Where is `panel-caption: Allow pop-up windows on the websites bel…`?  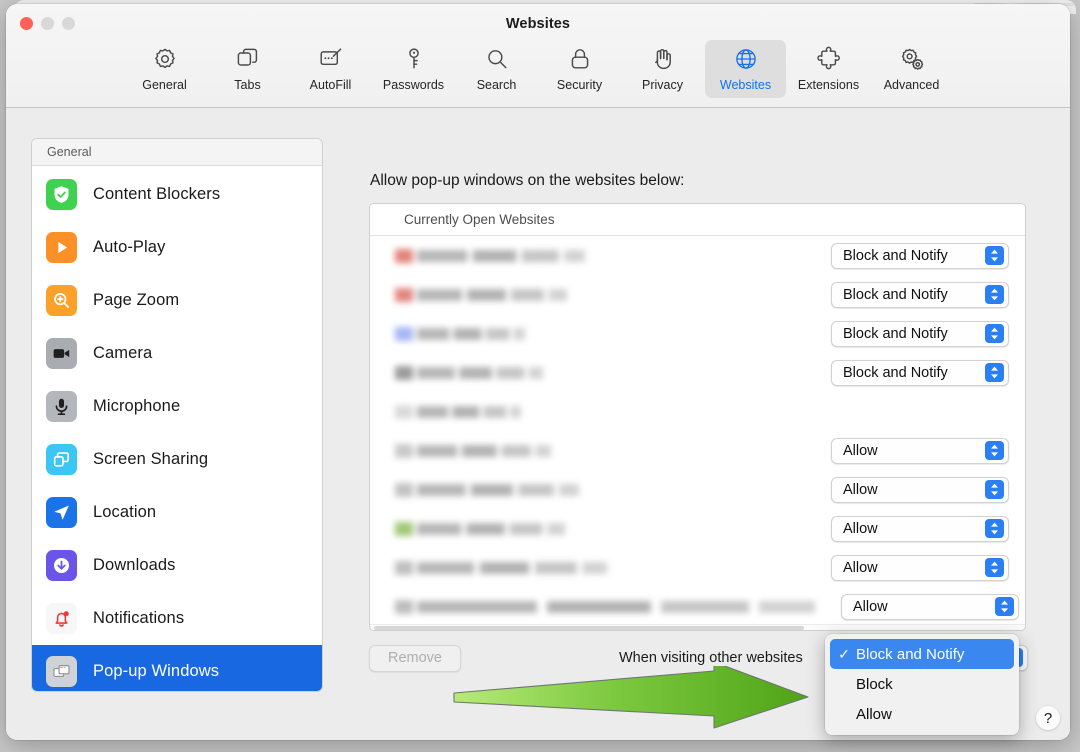 panel-caption: Allow pop-up windows on the websites bel… is located at coordinates (527, 180).